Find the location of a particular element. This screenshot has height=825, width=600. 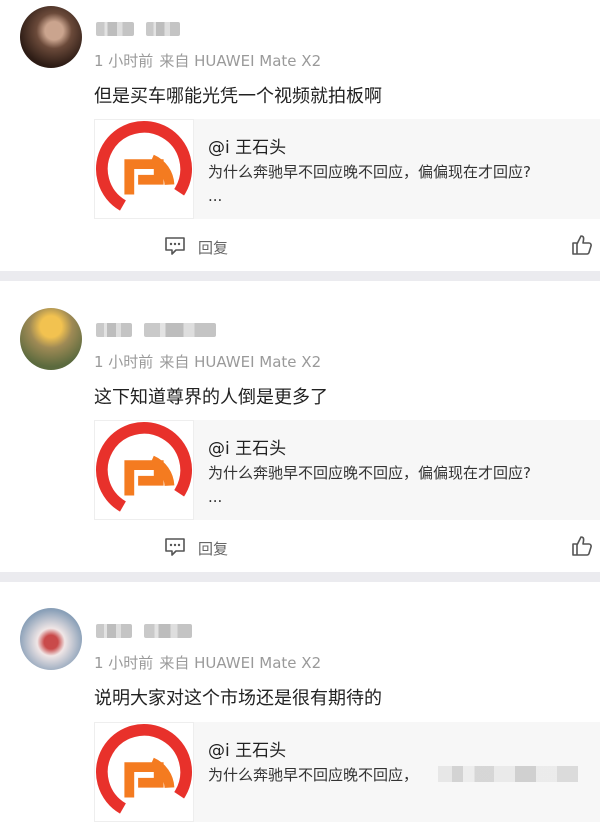

quote-body: 为什么奔驰早不回应晚不回应， is located at coordinates (313, 775).